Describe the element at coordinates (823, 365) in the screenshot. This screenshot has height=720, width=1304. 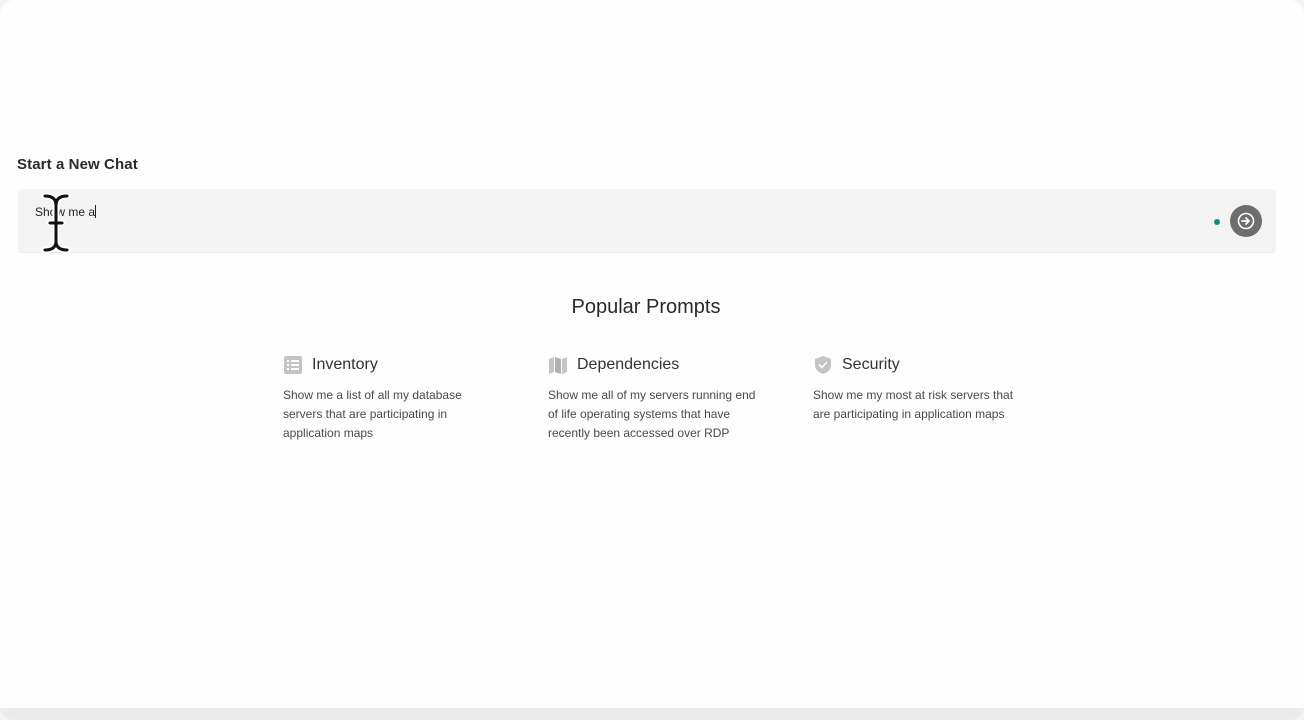
I see `shield-icon` at that location.